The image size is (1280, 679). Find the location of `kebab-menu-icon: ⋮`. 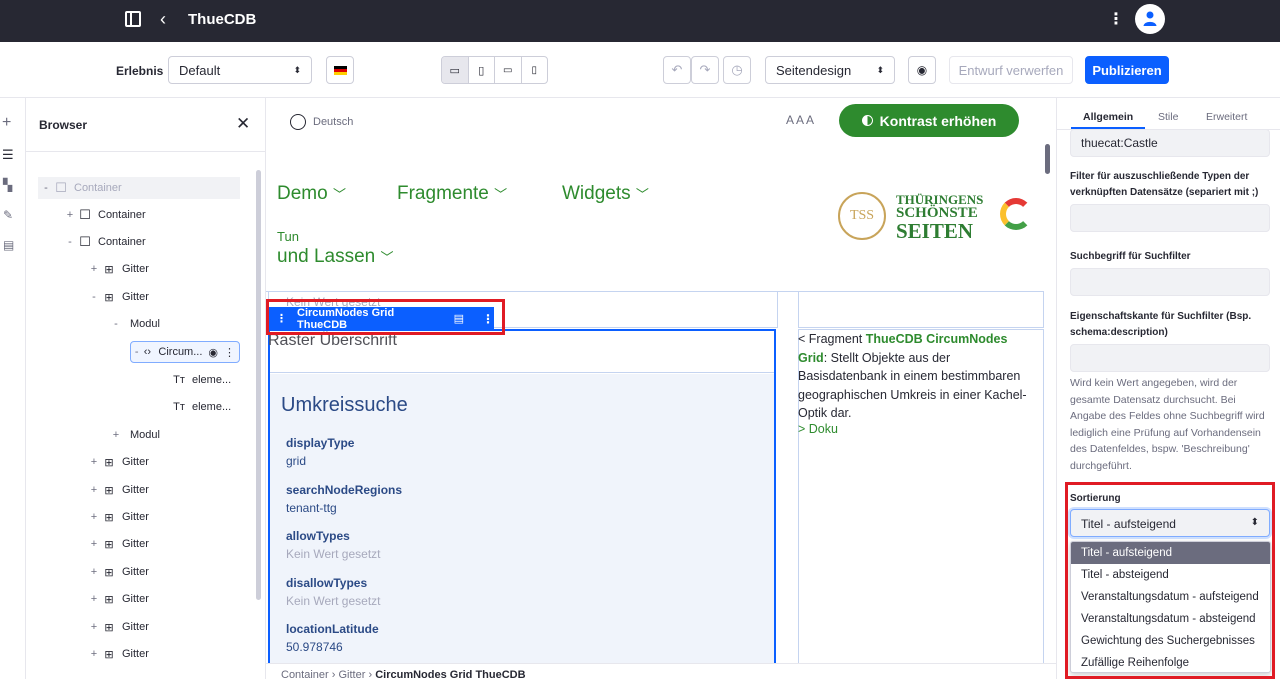

kebab-menu-icon: ⋮ is located at coordinates (1116, 19).